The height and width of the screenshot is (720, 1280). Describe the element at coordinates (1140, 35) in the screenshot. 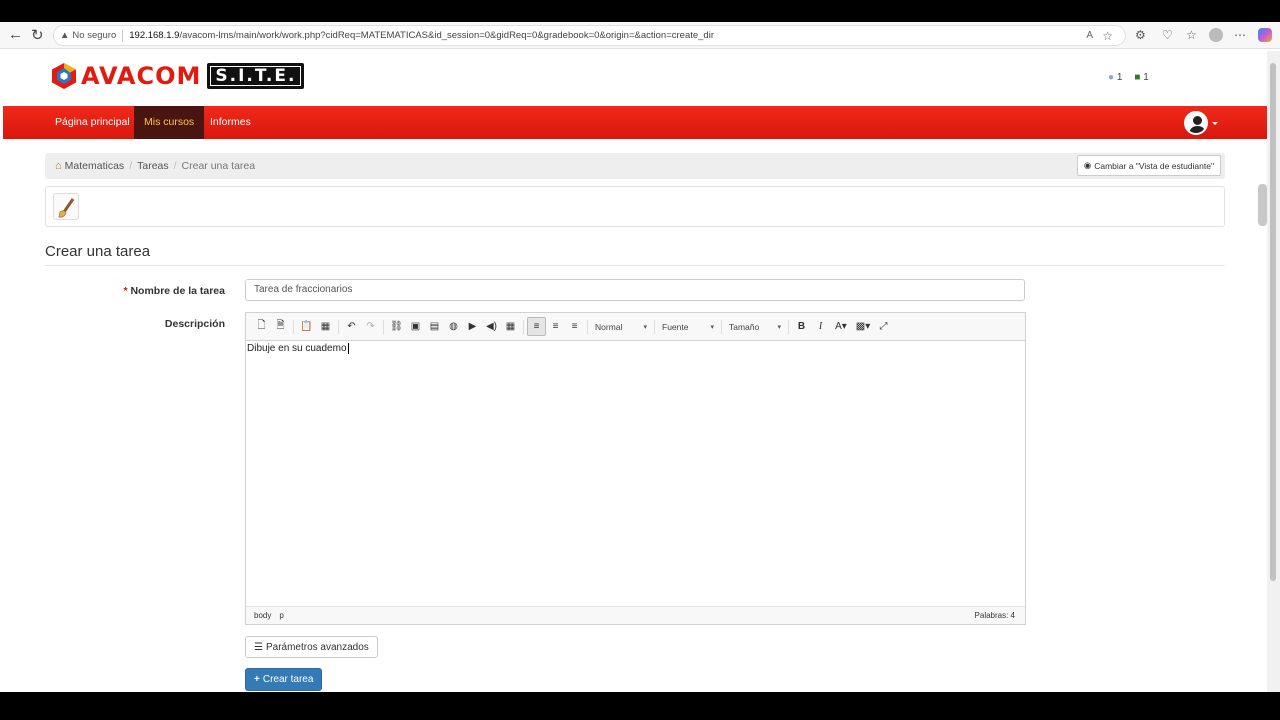

I see `extensions-icon: ⚙` at that location.